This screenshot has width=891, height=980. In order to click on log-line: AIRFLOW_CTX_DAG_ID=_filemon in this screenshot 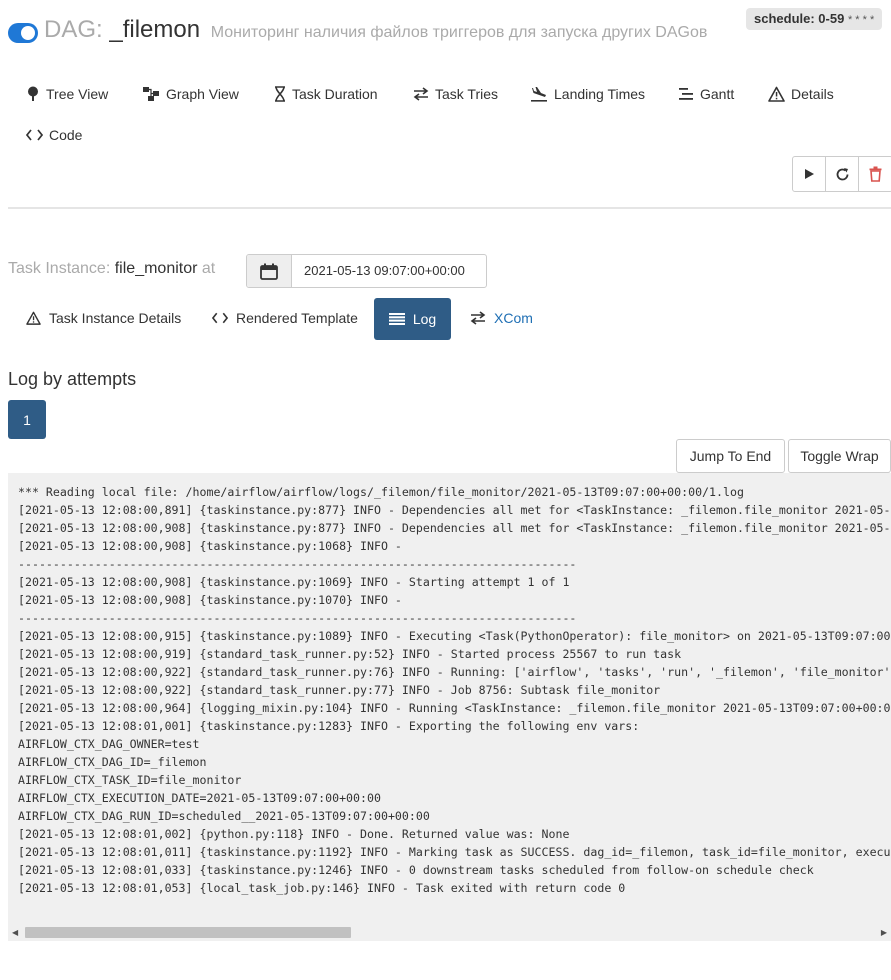, I will do `click(112, 762)`.